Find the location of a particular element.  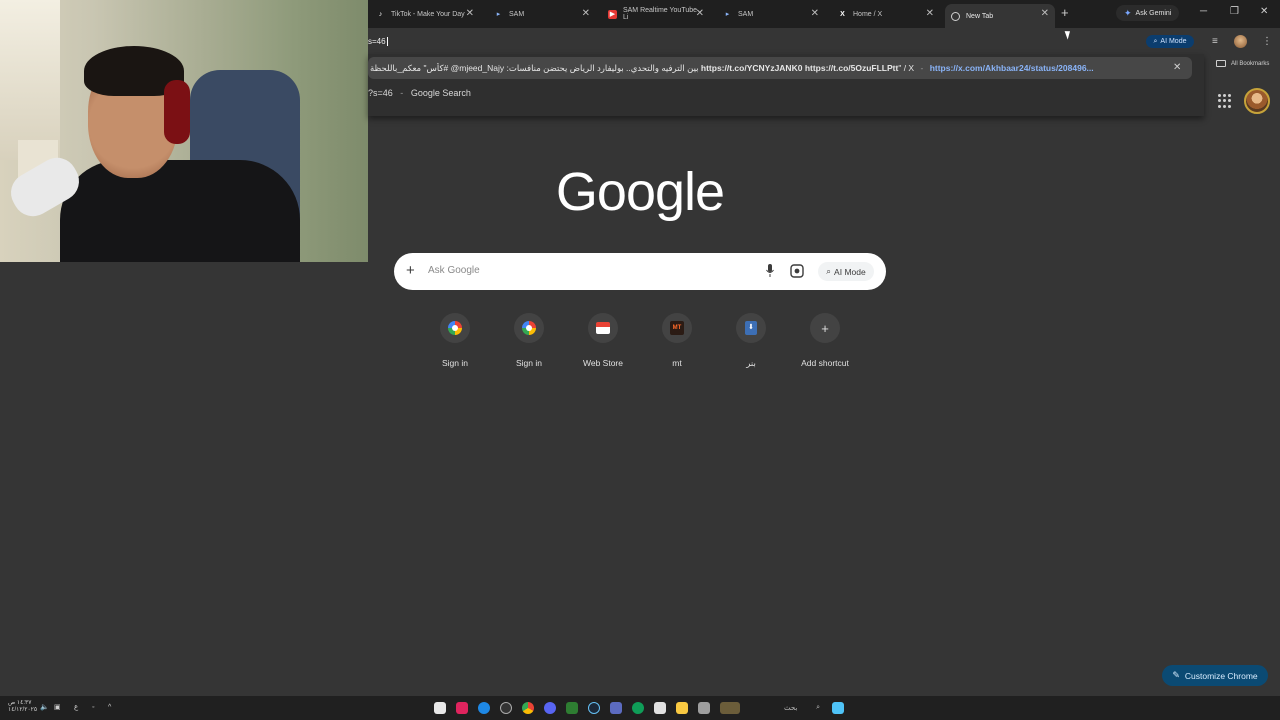

taskbar-search-label: بحث is located at coordinates (791, 708).